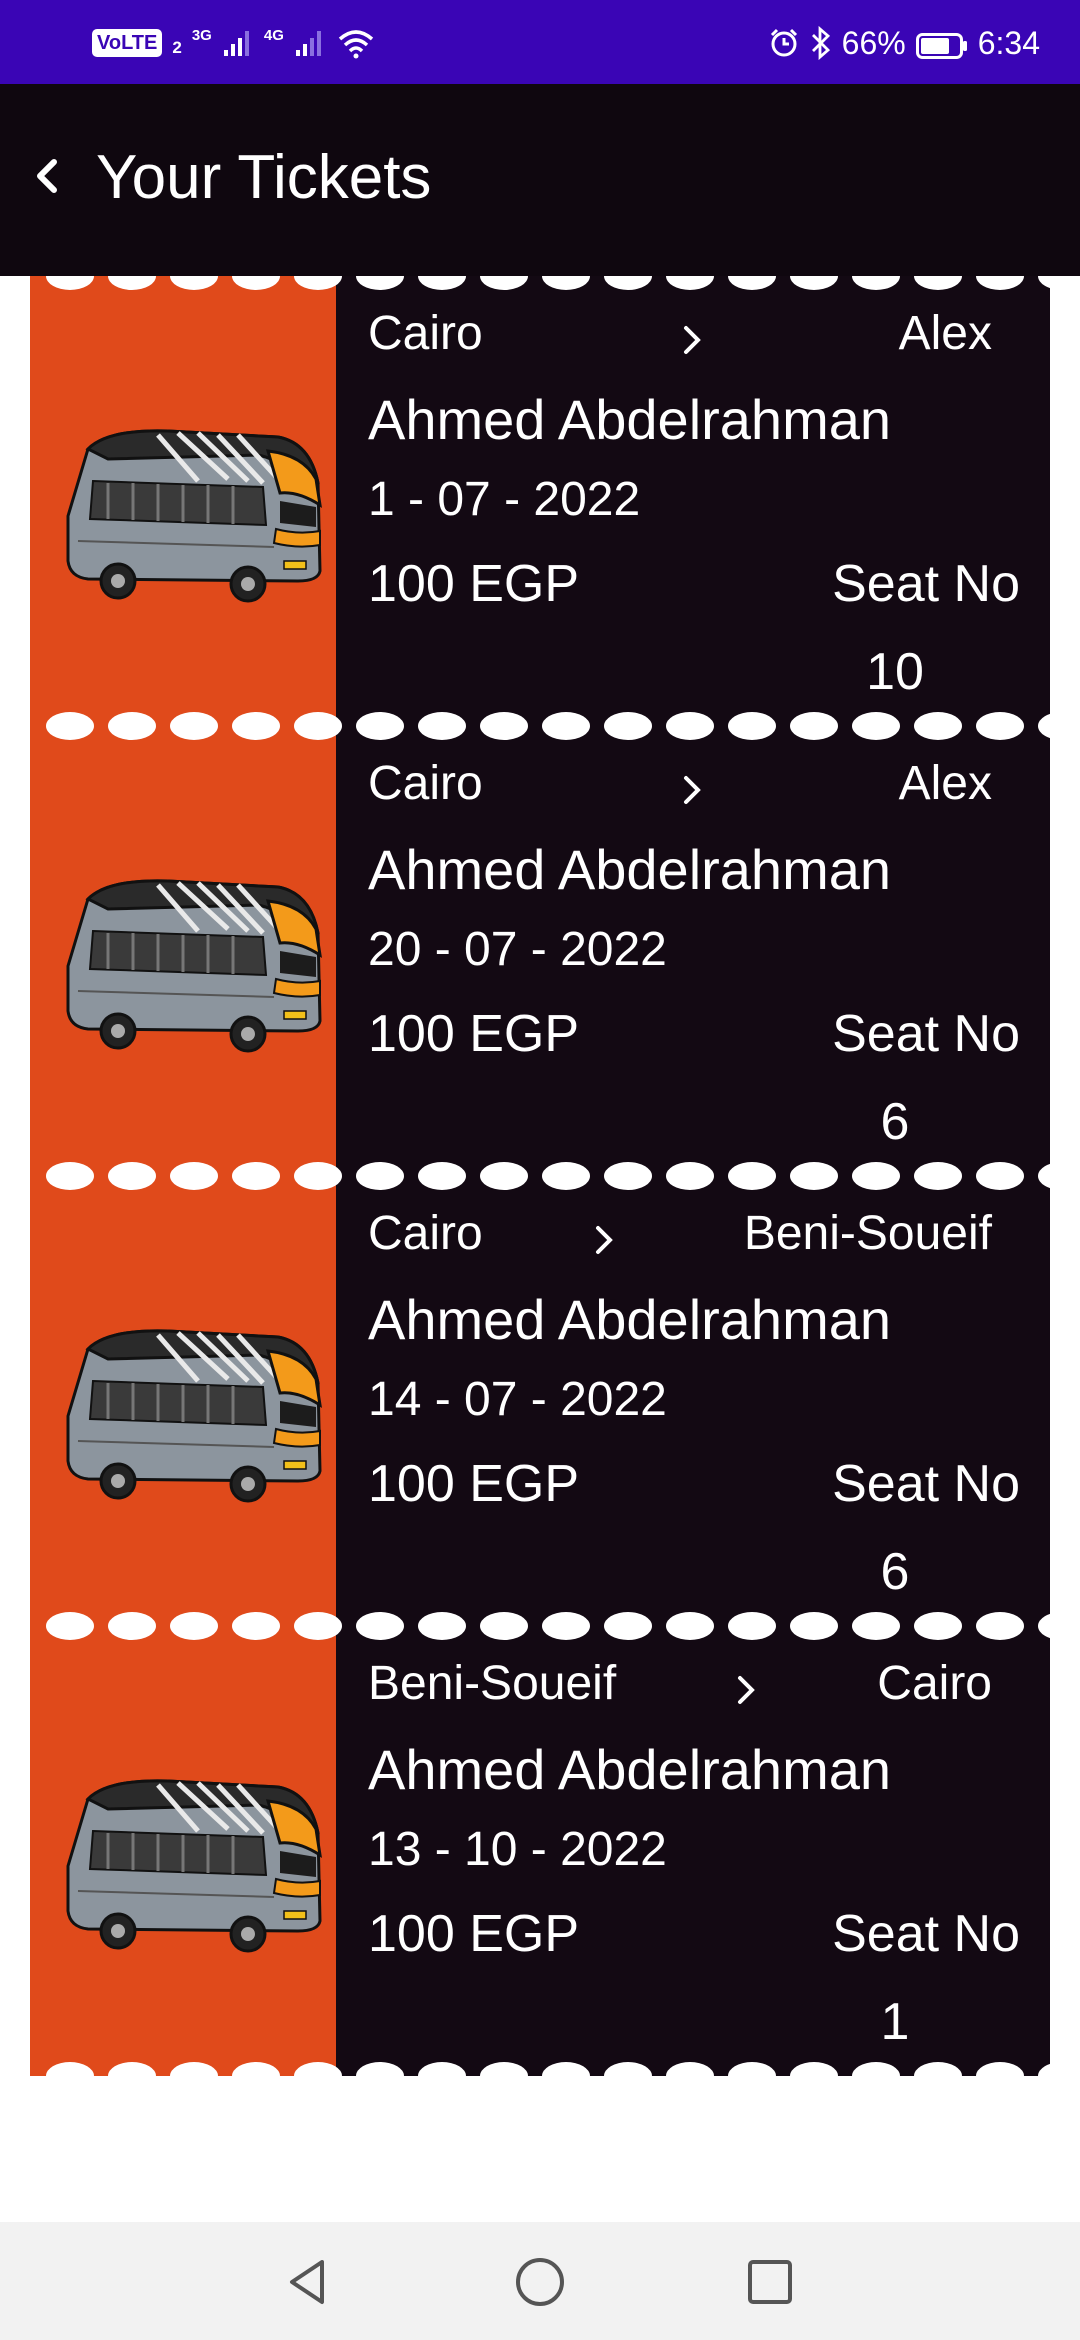 The height and width of the screenshot is (2340, 1080). Describe the element at coordinates (504, 499) in the screenshot. I see `travel-date: 1 - 07 - 2022` at that location.